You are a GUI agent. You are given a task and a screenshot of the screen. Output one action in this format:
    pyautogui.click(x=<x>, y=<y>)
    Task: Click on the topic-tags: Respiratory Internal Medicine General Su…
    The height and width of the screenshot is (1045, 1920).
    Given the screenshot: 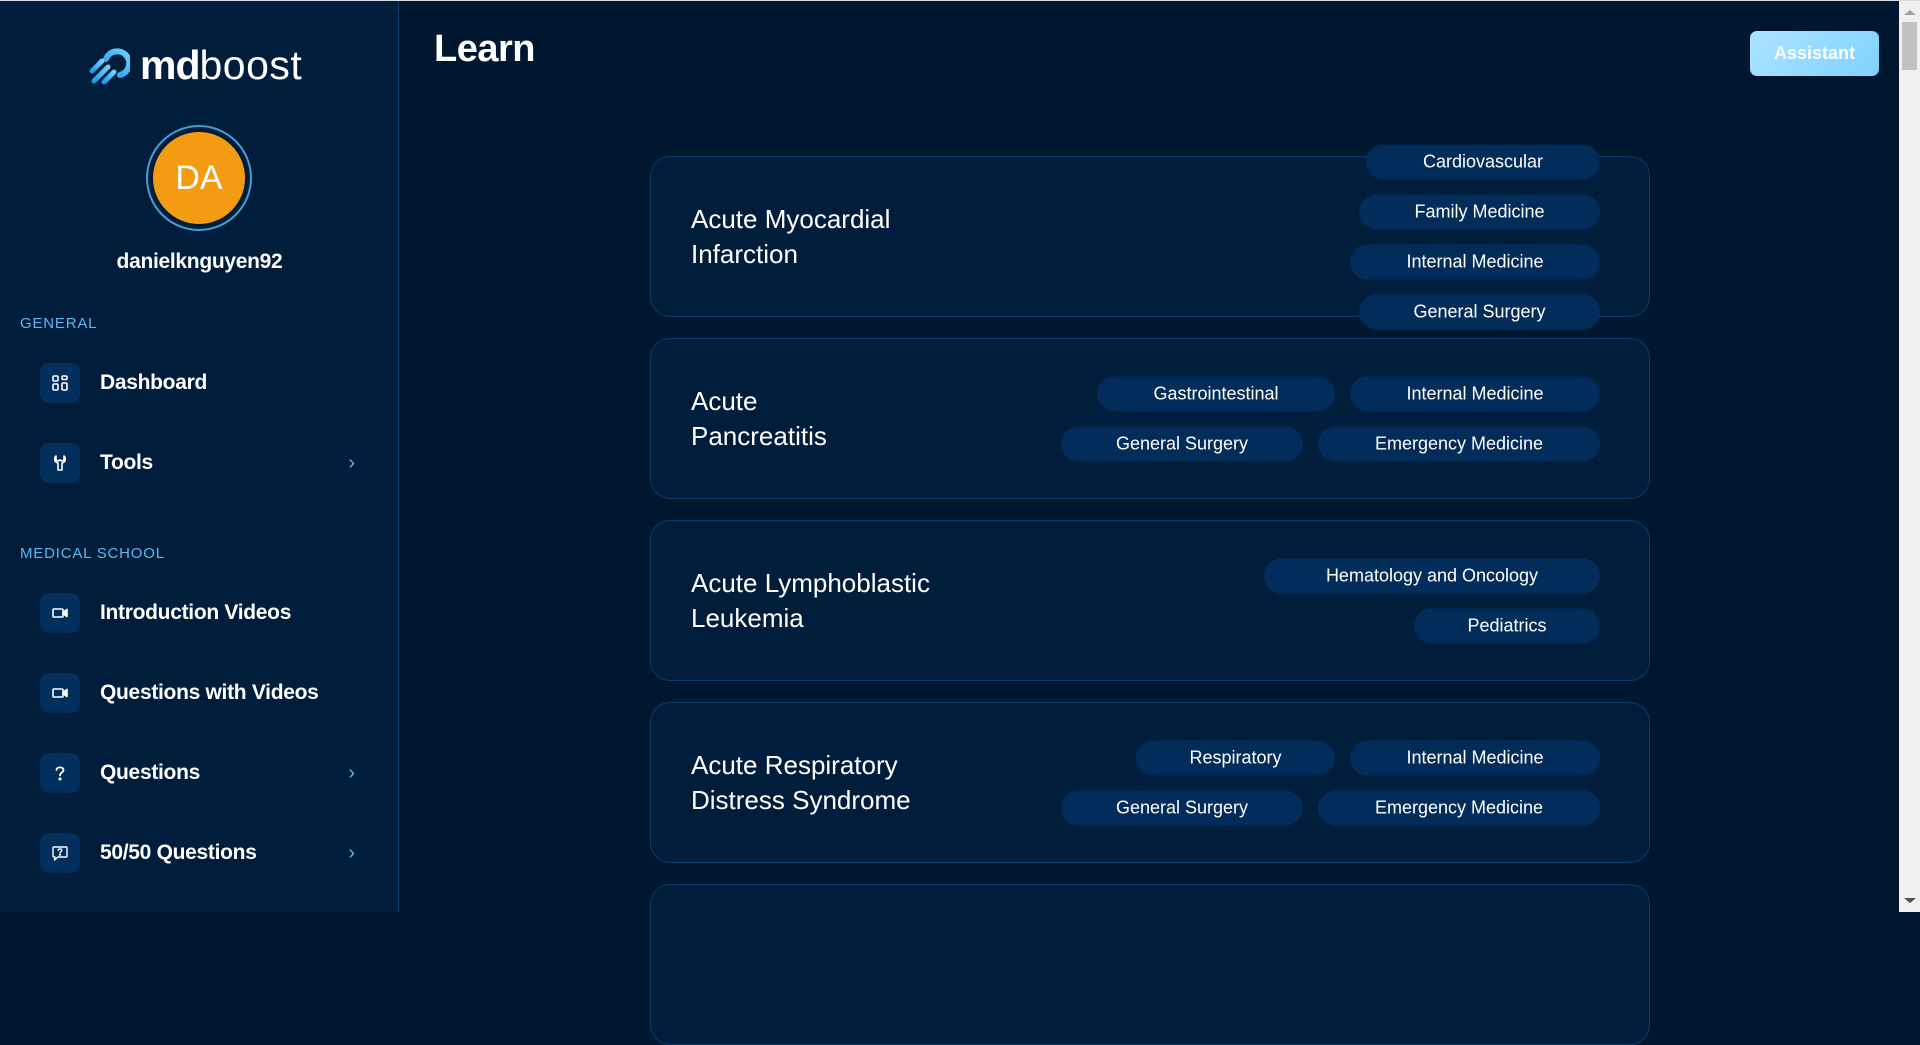 What is the action you would take?
    pyautogui.click(x=1330, y=782)
    